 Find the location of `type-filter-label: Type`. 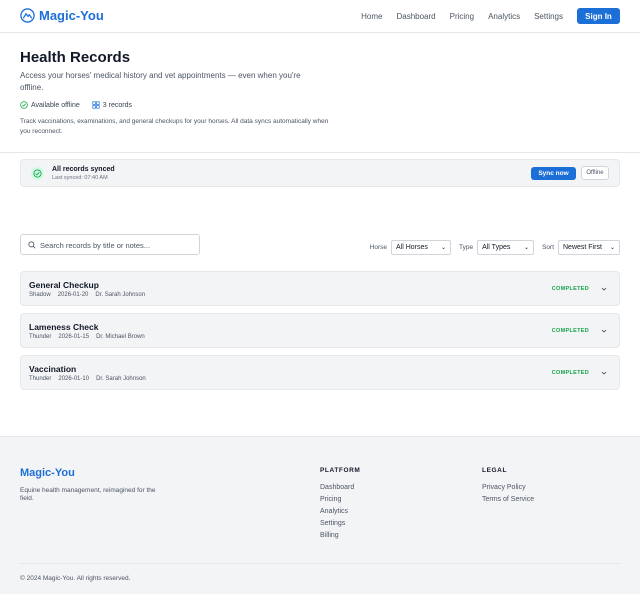

type-filter-label: Type is located at coordinates (466, 247).